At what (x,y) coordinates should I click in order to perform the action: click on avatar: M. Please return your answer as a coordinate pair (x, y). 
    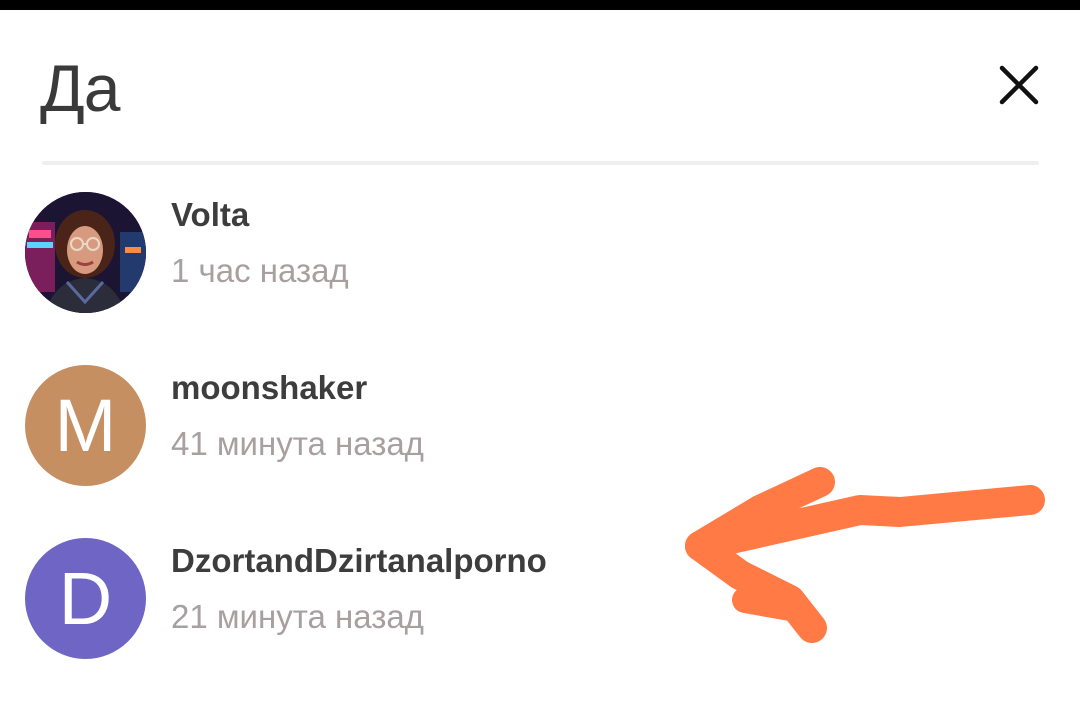
    Looking at the image, I should click on (85, 425).